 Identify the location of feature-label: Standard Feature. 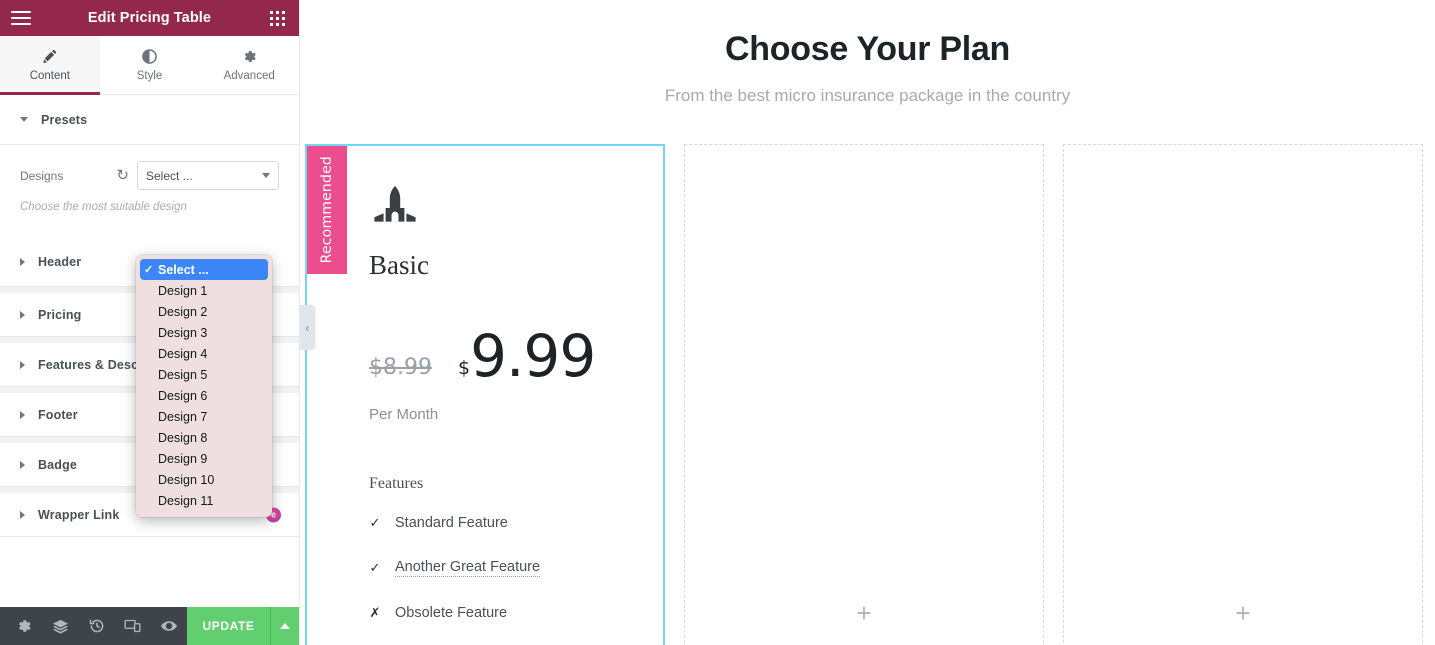
(451, 523).